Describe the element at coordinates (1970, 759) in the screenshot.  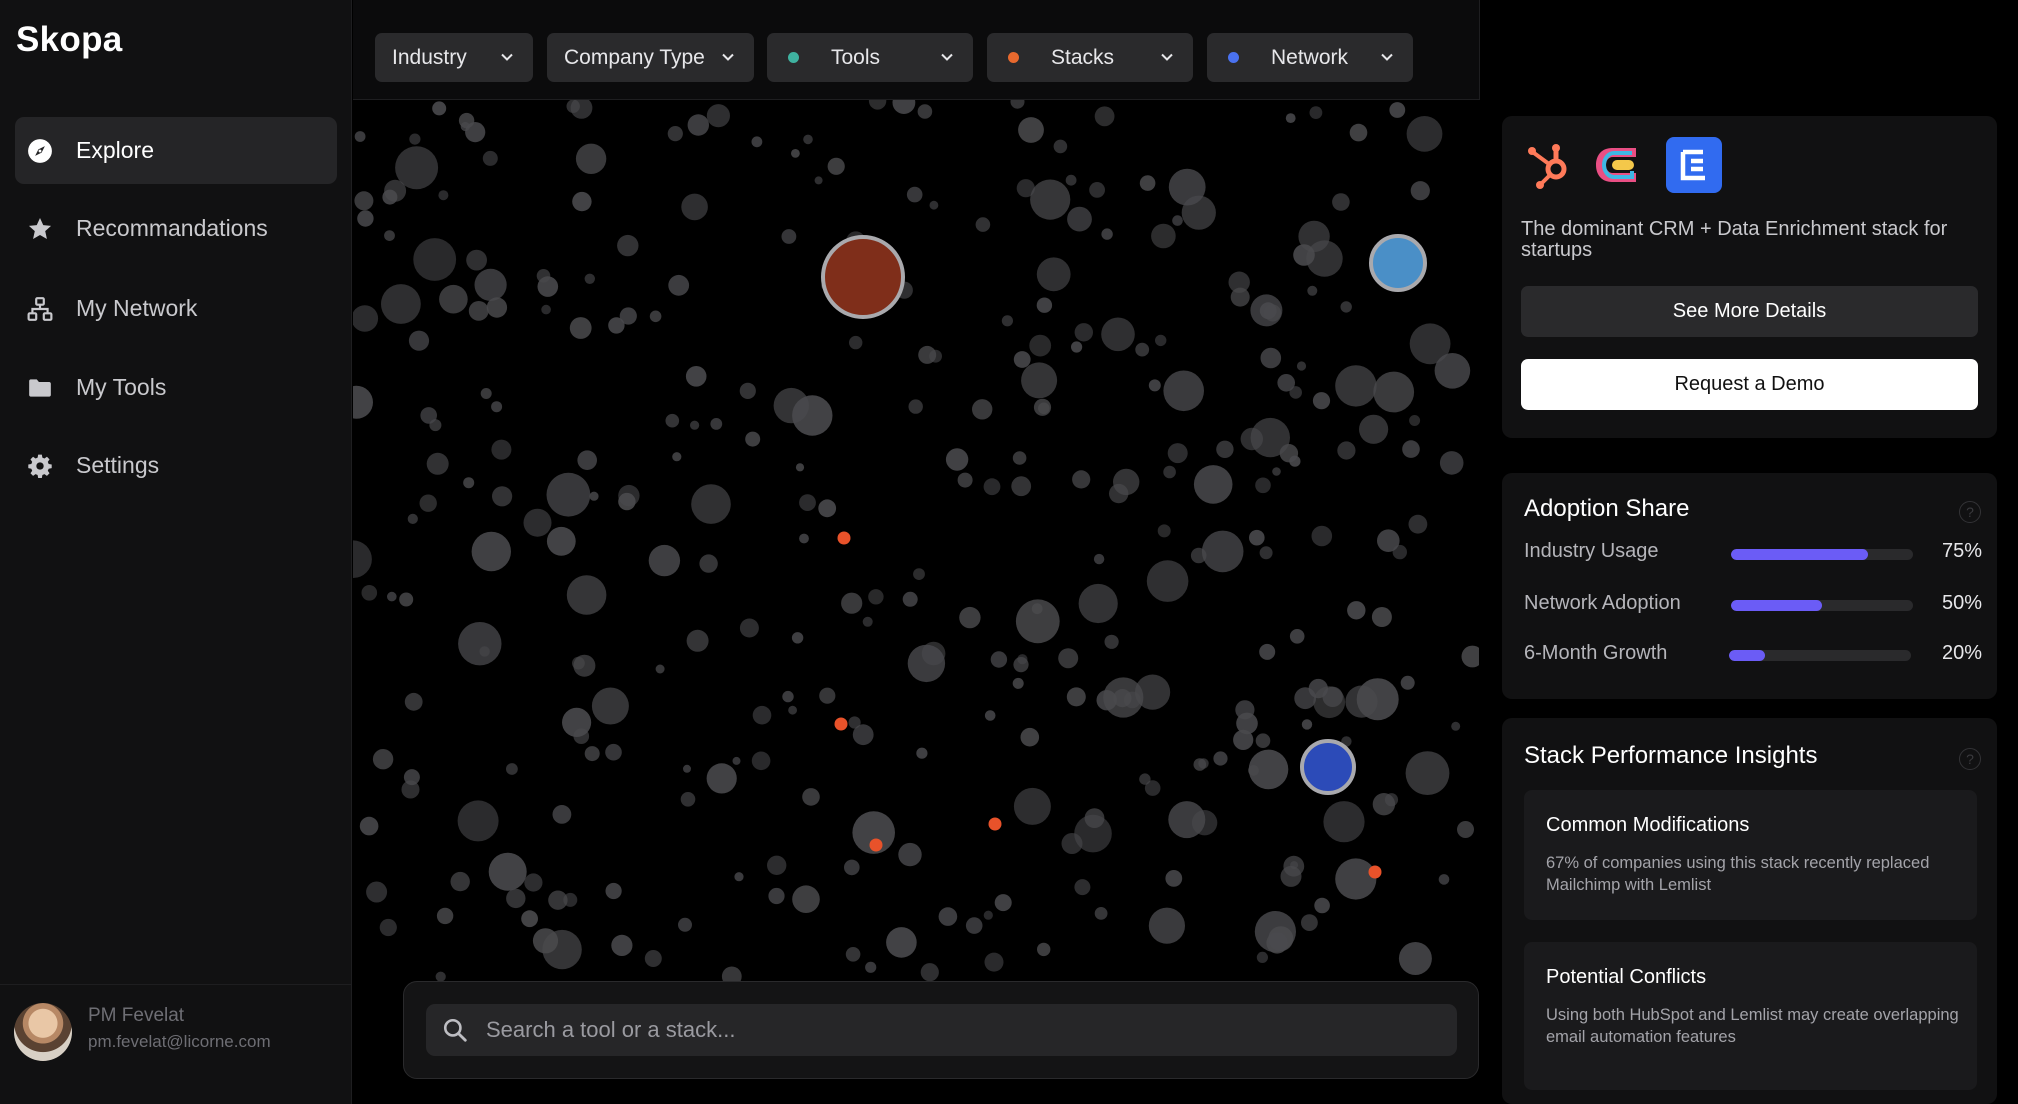
I see `help-icon: ?` at that location.